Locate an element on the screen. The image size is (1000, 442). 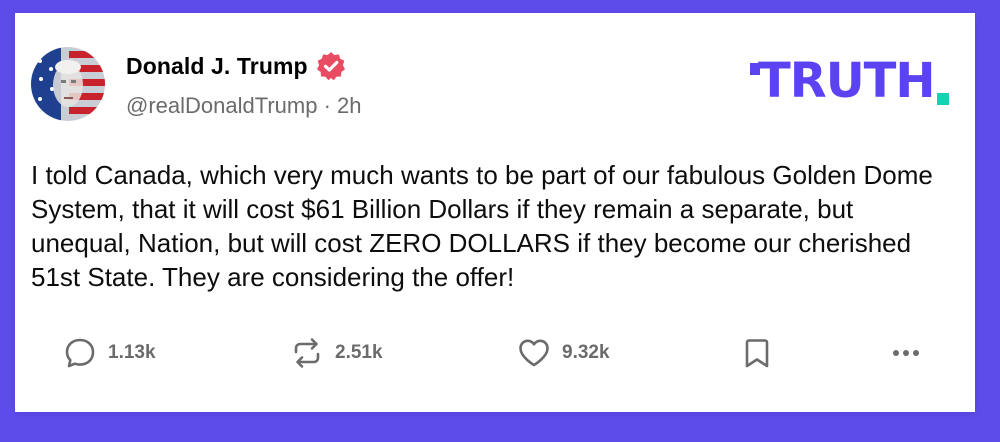
bookmark-button is located at coordinates (757, 353).